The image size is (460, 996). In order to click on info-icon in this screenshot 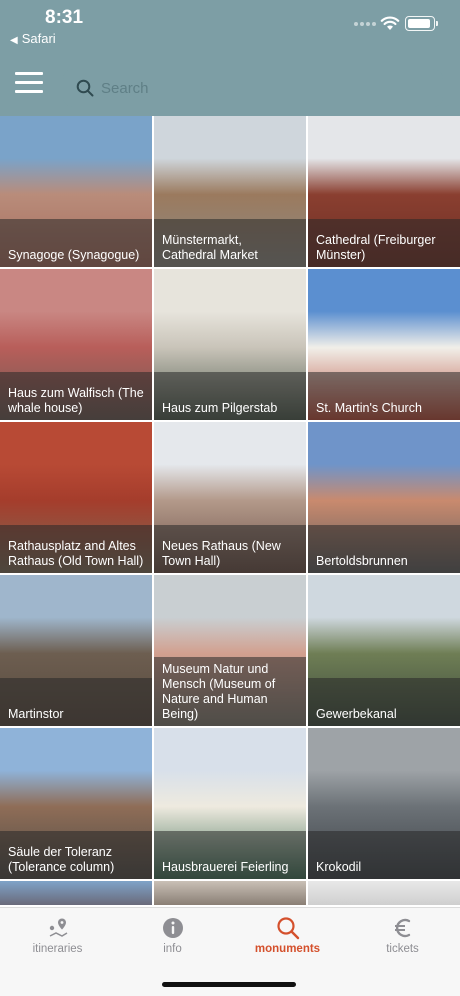, I will do `click(172, 928)`.